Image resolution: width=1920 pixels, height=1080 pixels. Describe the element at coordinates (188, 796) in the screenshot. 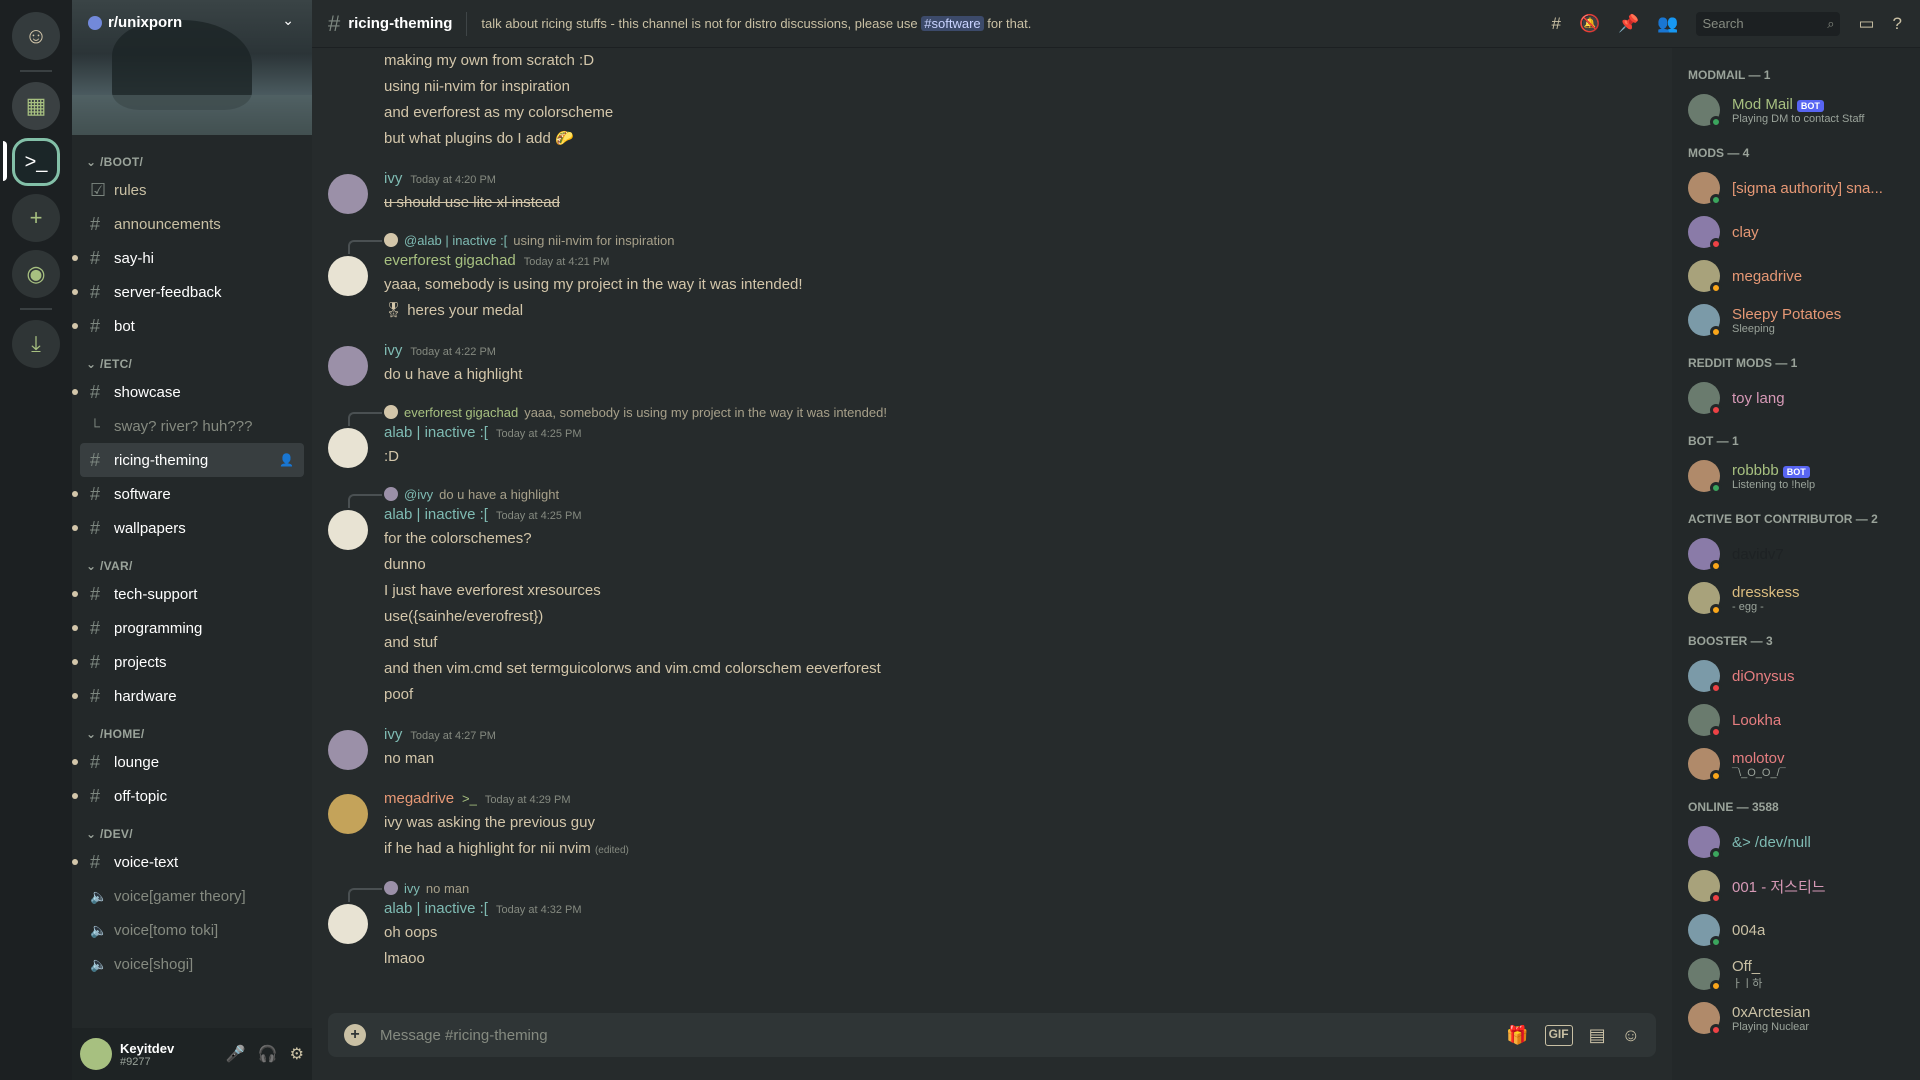

I see `channel-off-topic: # off-topic` at that location.